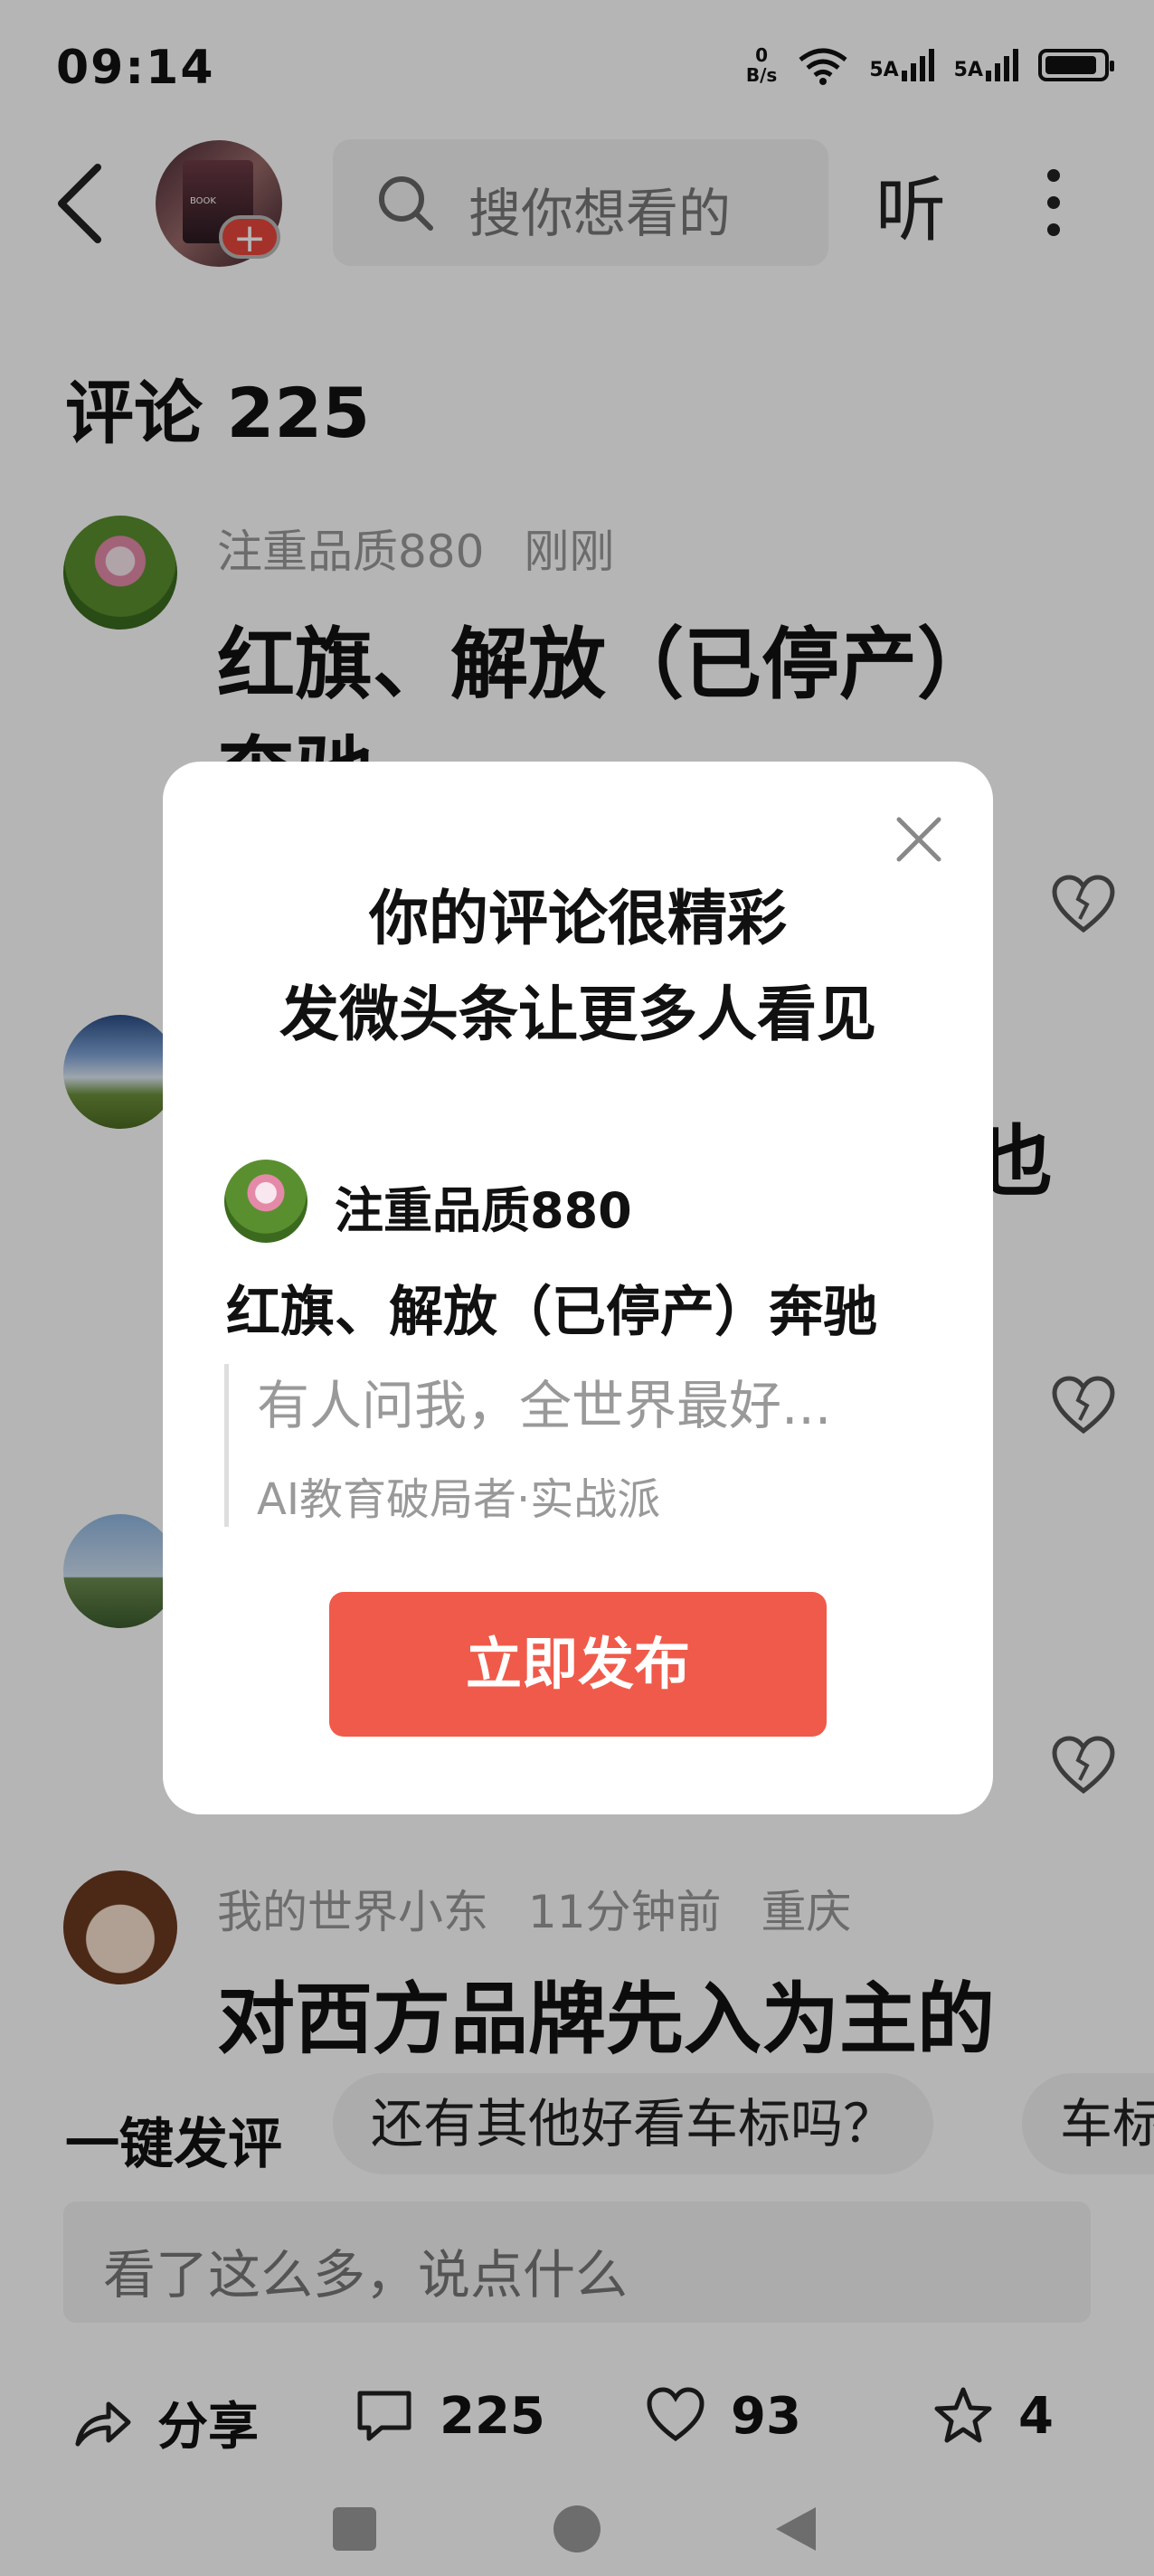 The height and width of the screenshot is (2576, 1154). Describe the element at coordinates (578, 1664) in the screenshot. I see `publish-button: 立即发布` at that location.